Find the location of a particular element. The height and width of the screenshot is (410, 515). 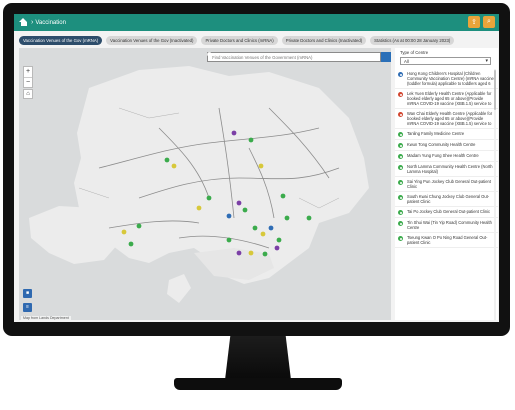

centre-type-select: All is located at coordinates (445, 61).